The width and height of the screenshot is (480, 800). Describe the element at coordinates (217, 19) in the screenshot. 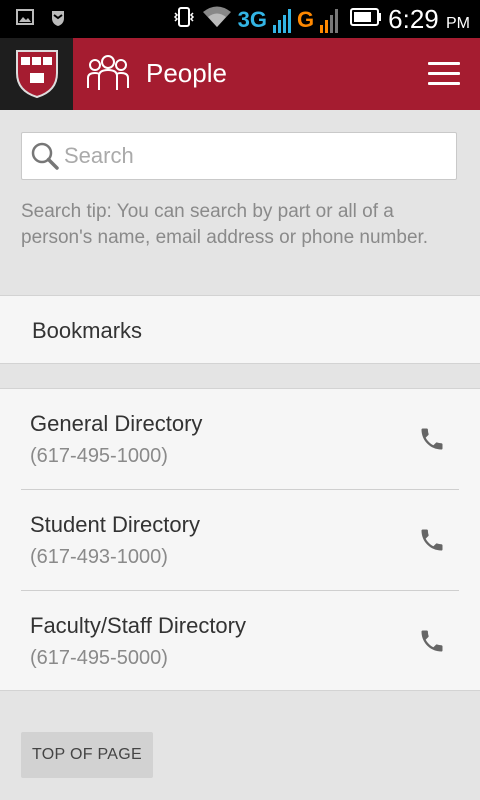

I see `wifi-icon` at that location.